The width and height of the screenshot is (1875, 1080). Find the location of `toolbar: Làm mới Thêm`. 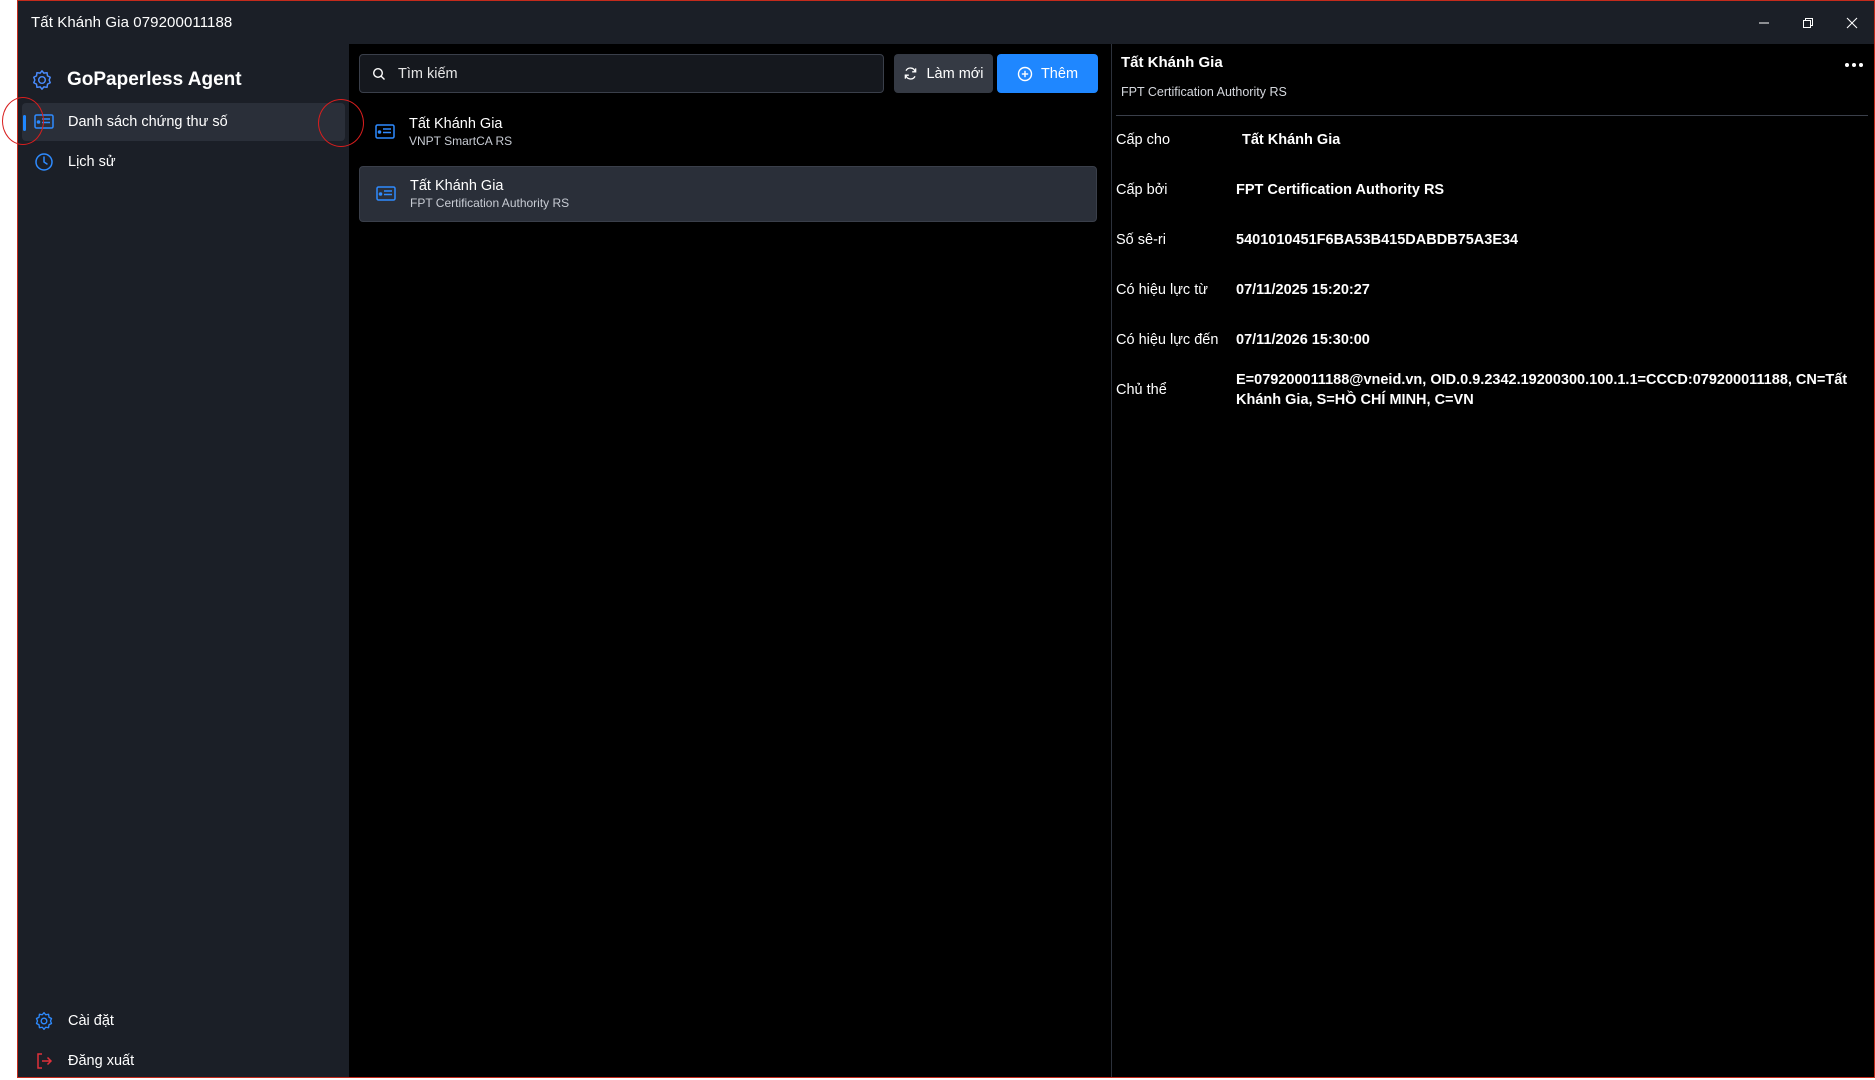

toolbar: Làm mới Thêm is located at coordinates (728, 73).